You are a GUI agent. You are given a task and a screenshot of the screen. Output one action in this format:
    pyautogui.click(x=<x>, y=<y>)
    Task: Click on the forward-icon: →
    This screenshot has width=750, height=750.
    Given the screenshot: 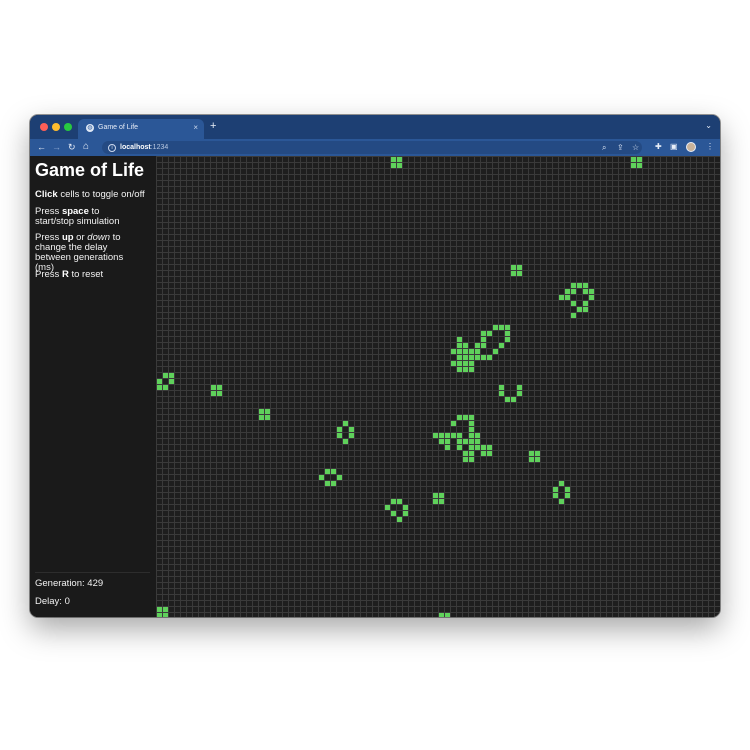 What is the action you would take?
    pyautogui.click(x=56, y=147)
    